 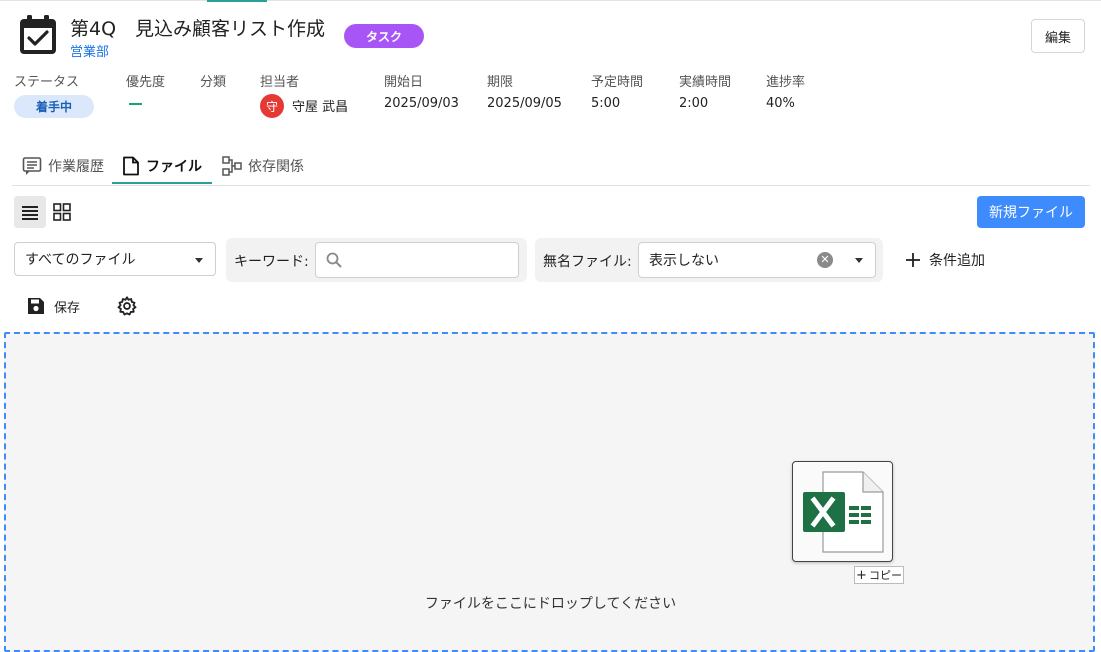 What do you see at coordinates (67, 308) in the screenshot?
I see `save-label: 保存` at bounding box center [67, 308].